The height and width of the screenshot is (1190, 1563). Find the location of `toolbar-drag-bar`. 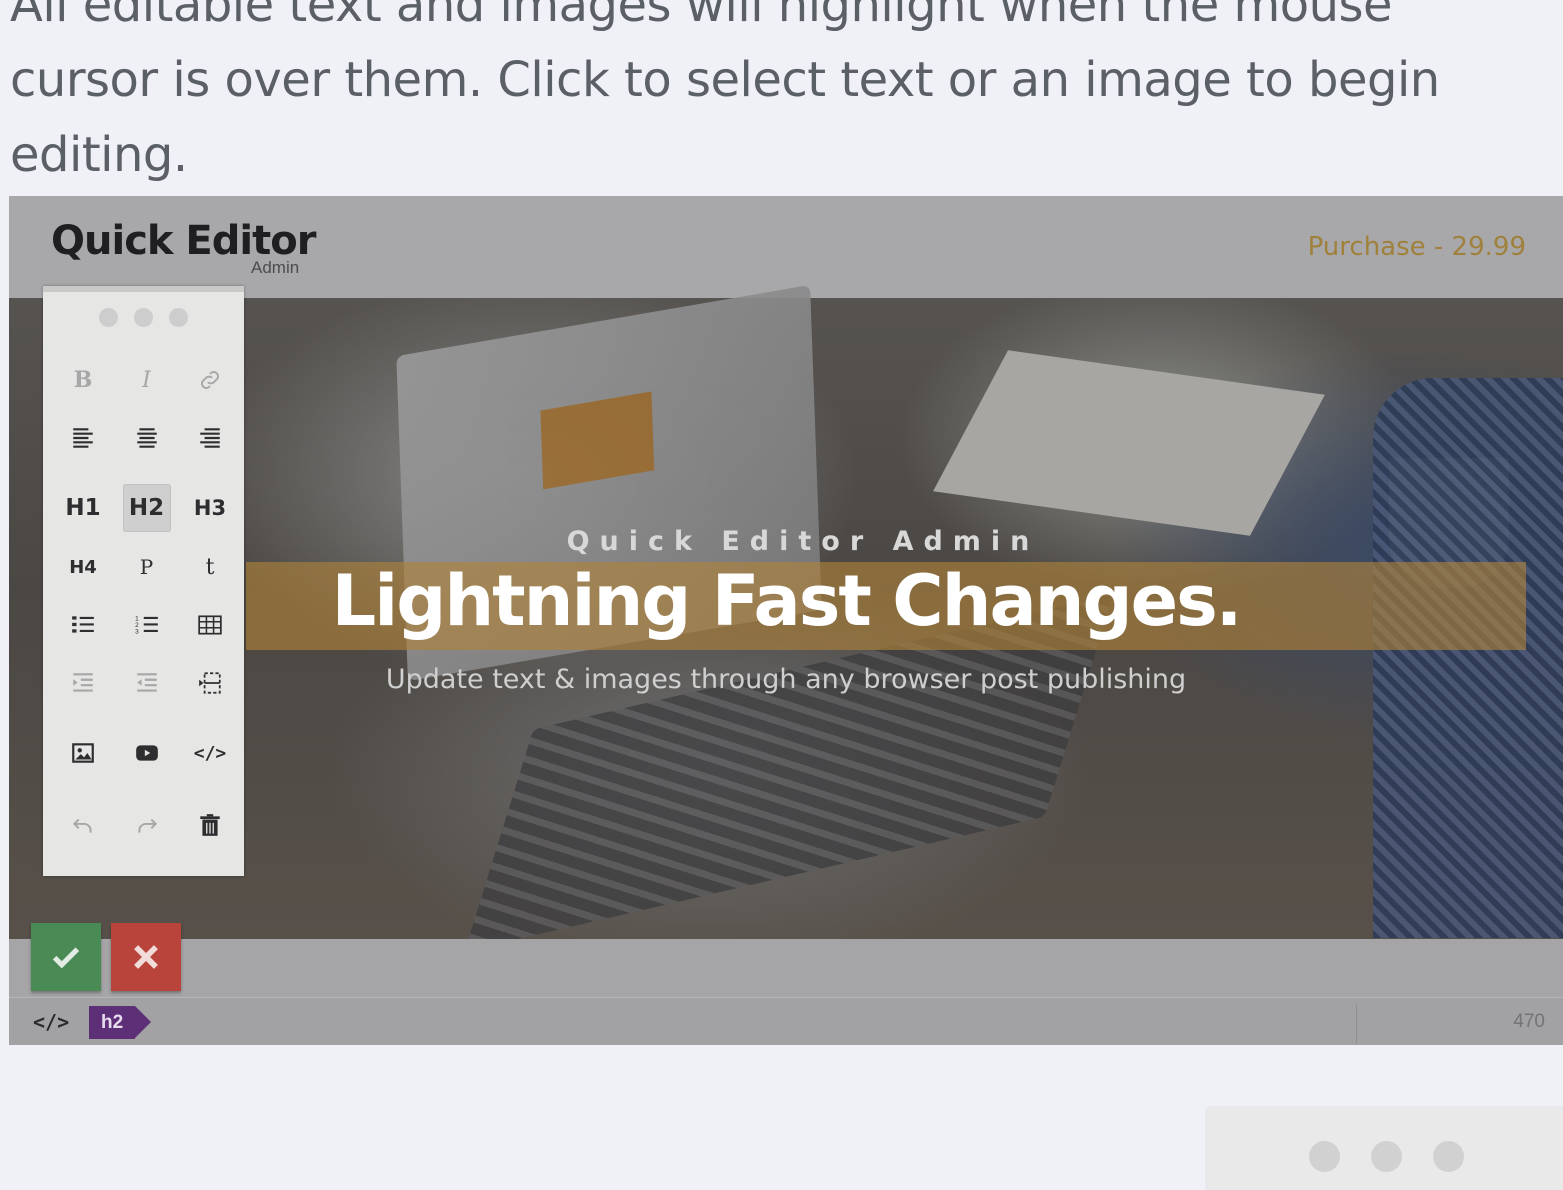

toolbar-drag-bar is located at coordinates (143, 289).